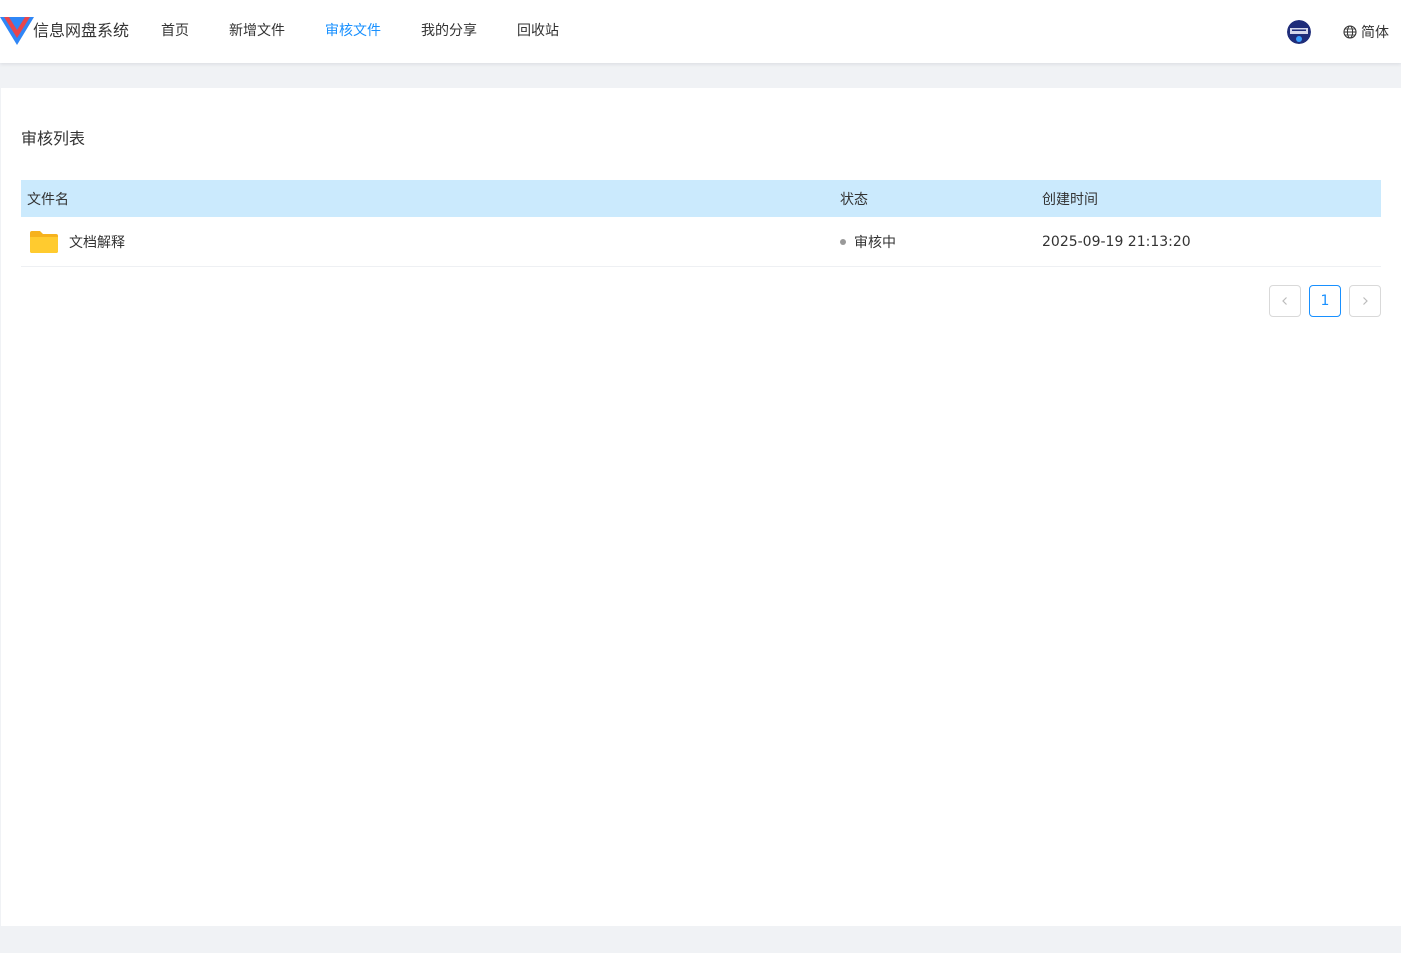 The height and width of the screenshot is (953, 1401). Describe the element at coordinates (257, 31) in the screenshot. I see `nav-add-file: 新增文件` at that location.